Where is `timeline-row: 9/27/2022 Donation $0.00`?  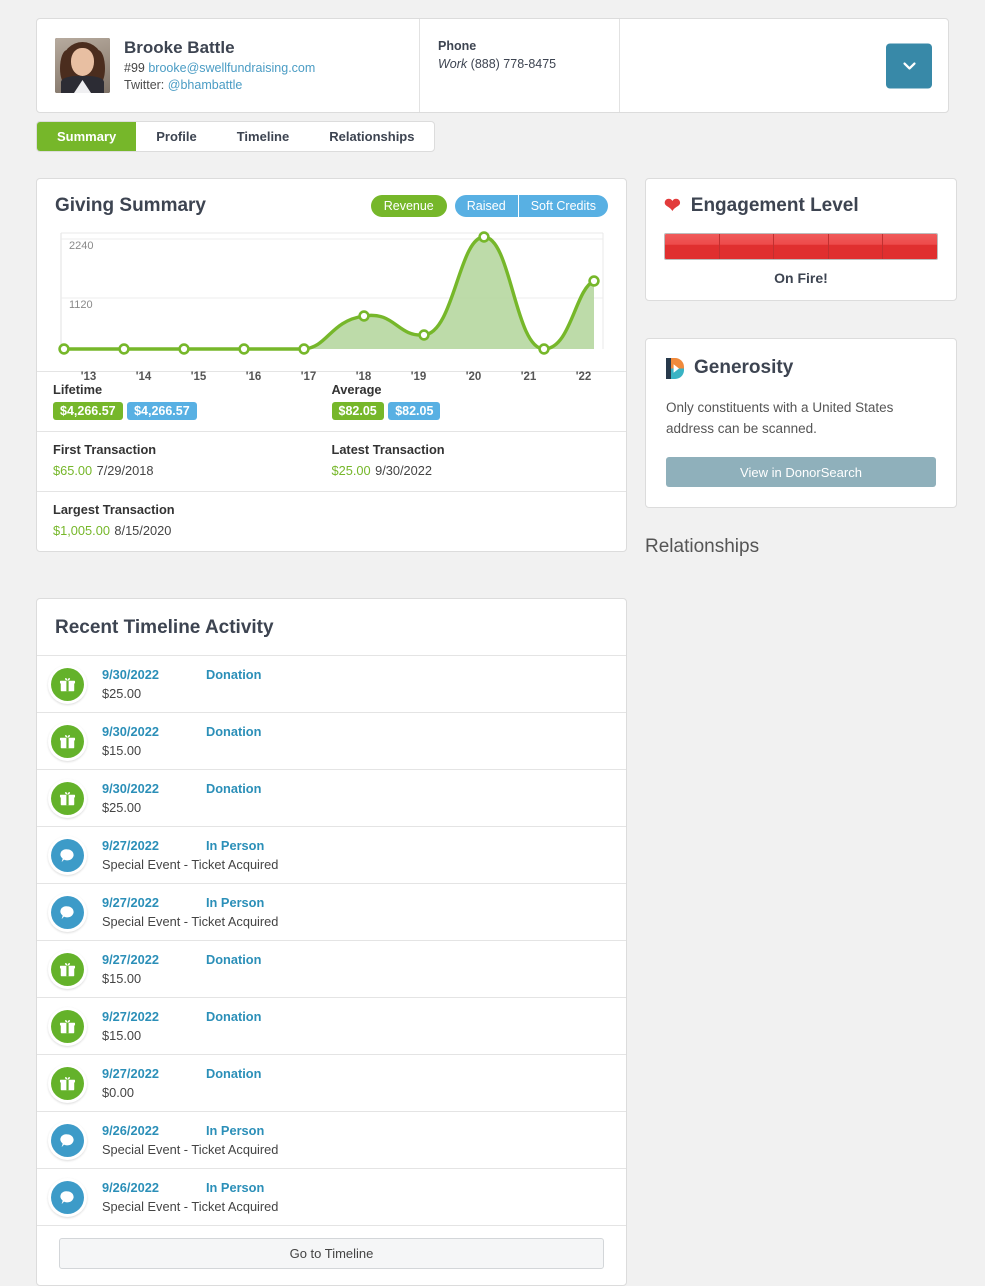
timeline-row: 9/27/2022 Donation $0.00 is located at coordinates (331, 1083).